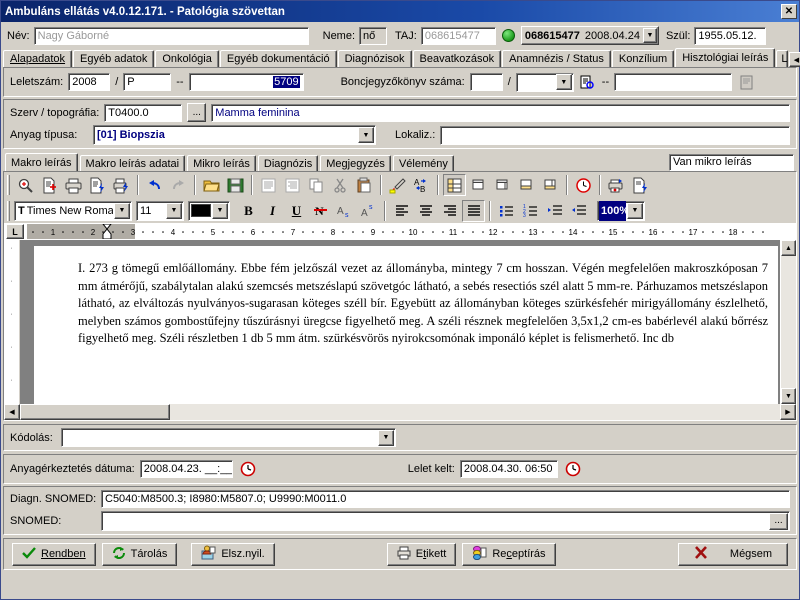  Describe the element at coordinates (234, 135) in the screenshot. I see `material-type-combo: [01] Biopszia ▼` at that location.